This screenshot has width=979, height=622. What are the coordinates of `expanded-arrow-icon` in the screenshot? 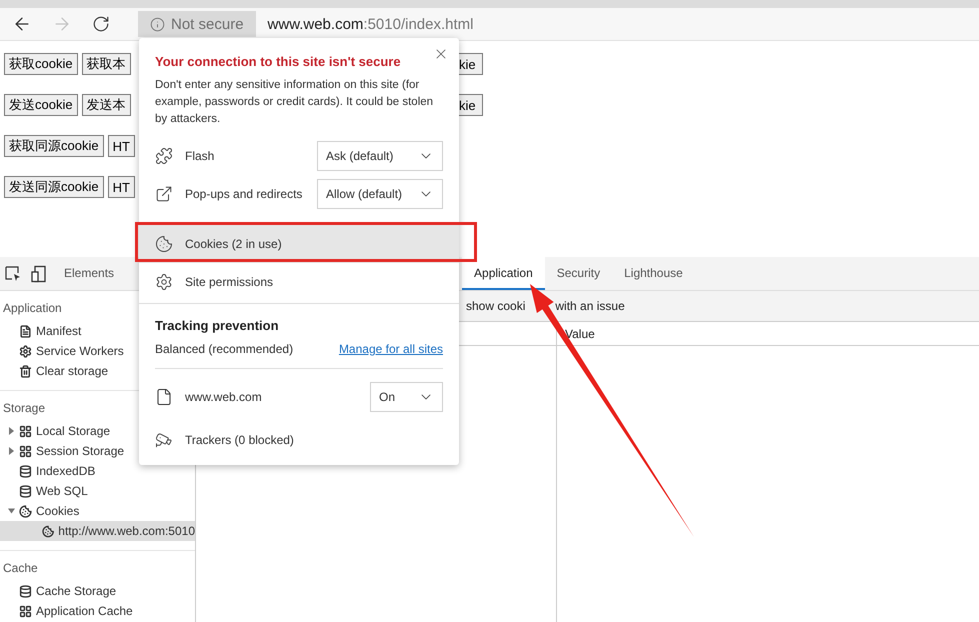 It's located at (11, 511).